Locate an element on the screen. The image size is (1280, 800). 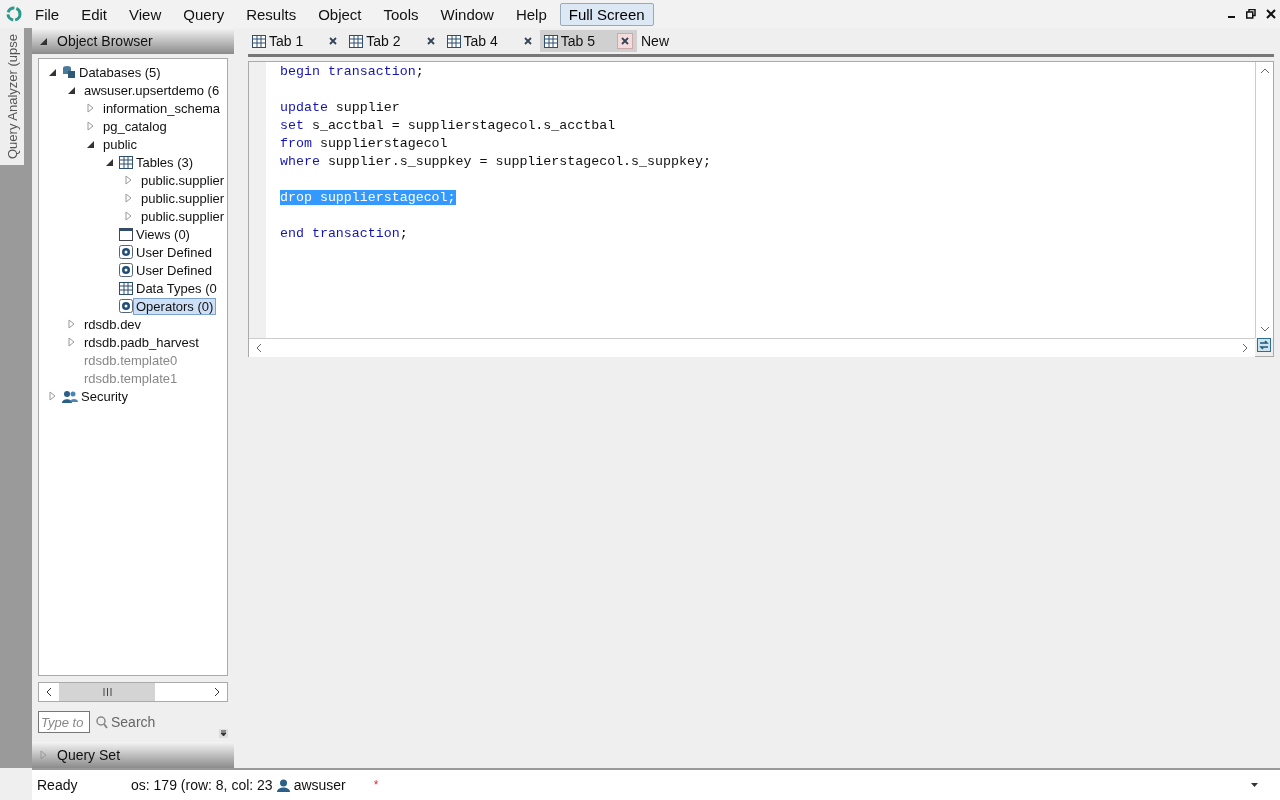
side-tab: Query Analyzer (upse is located at coordinates (12, 96).